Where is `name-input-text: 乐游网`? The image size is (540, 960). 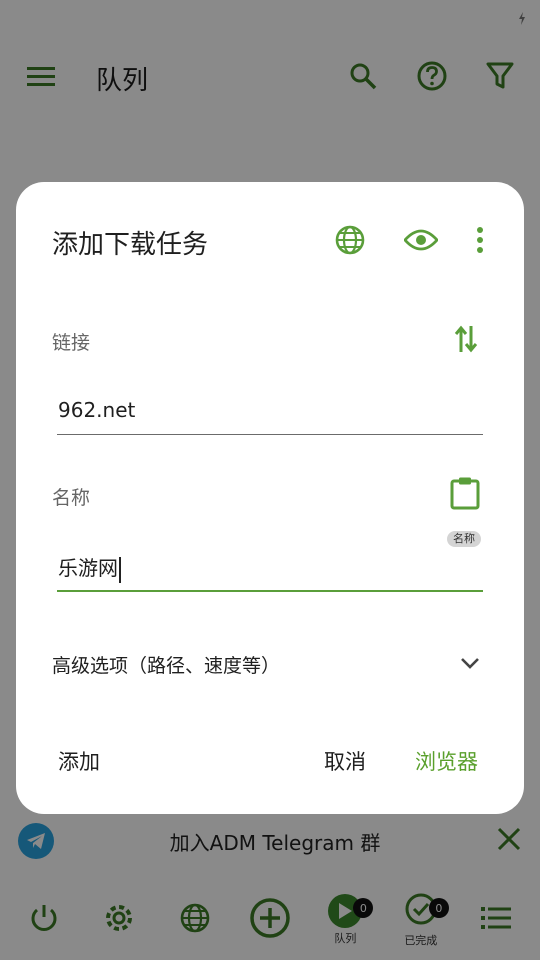 name-input-text: 乐游网 is located at coordinates (88, 568).